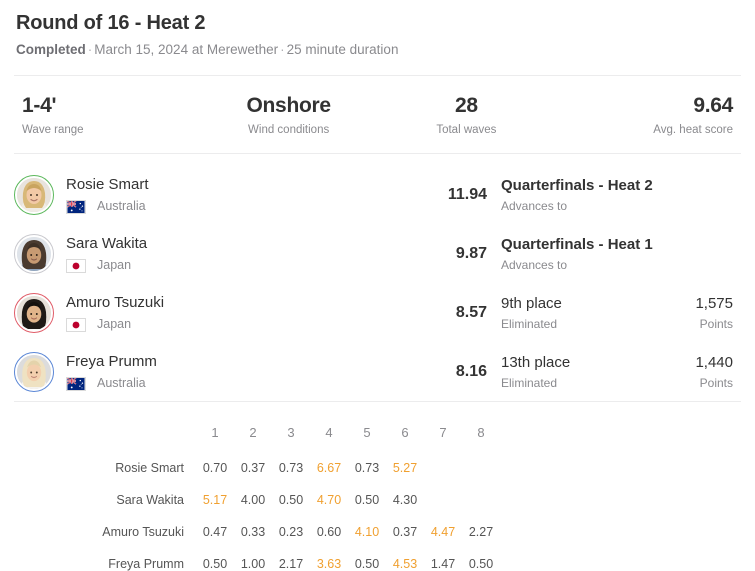 This screenshot has height=571, width=755. I want to click on athlete-info: Sara Wakita Japan, so click(106, 253).